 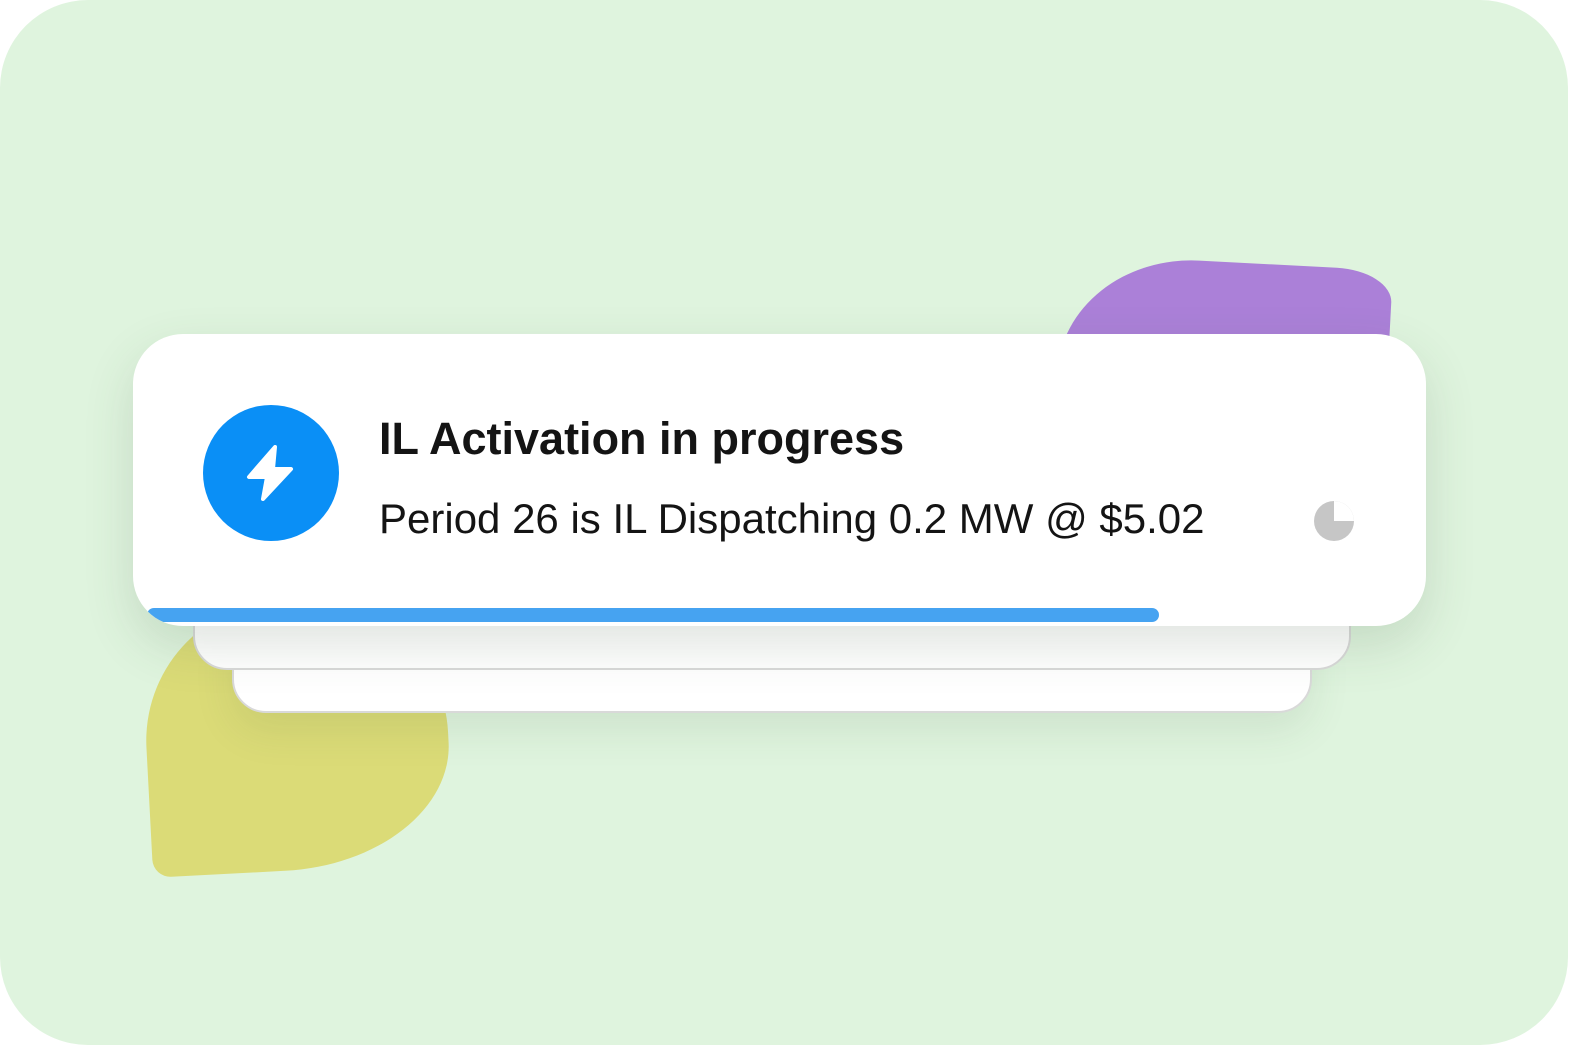 I want to click on progress-bar-fill, so click(x=653, y=615).